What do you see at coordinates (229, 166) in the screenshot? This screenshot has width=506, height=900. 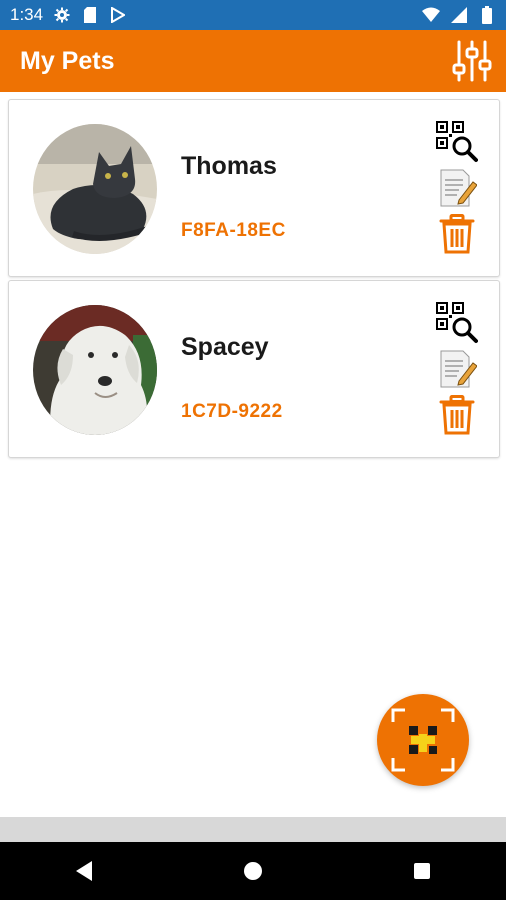 I see `pet-name: Thomas` at bounding box center [229, 166].